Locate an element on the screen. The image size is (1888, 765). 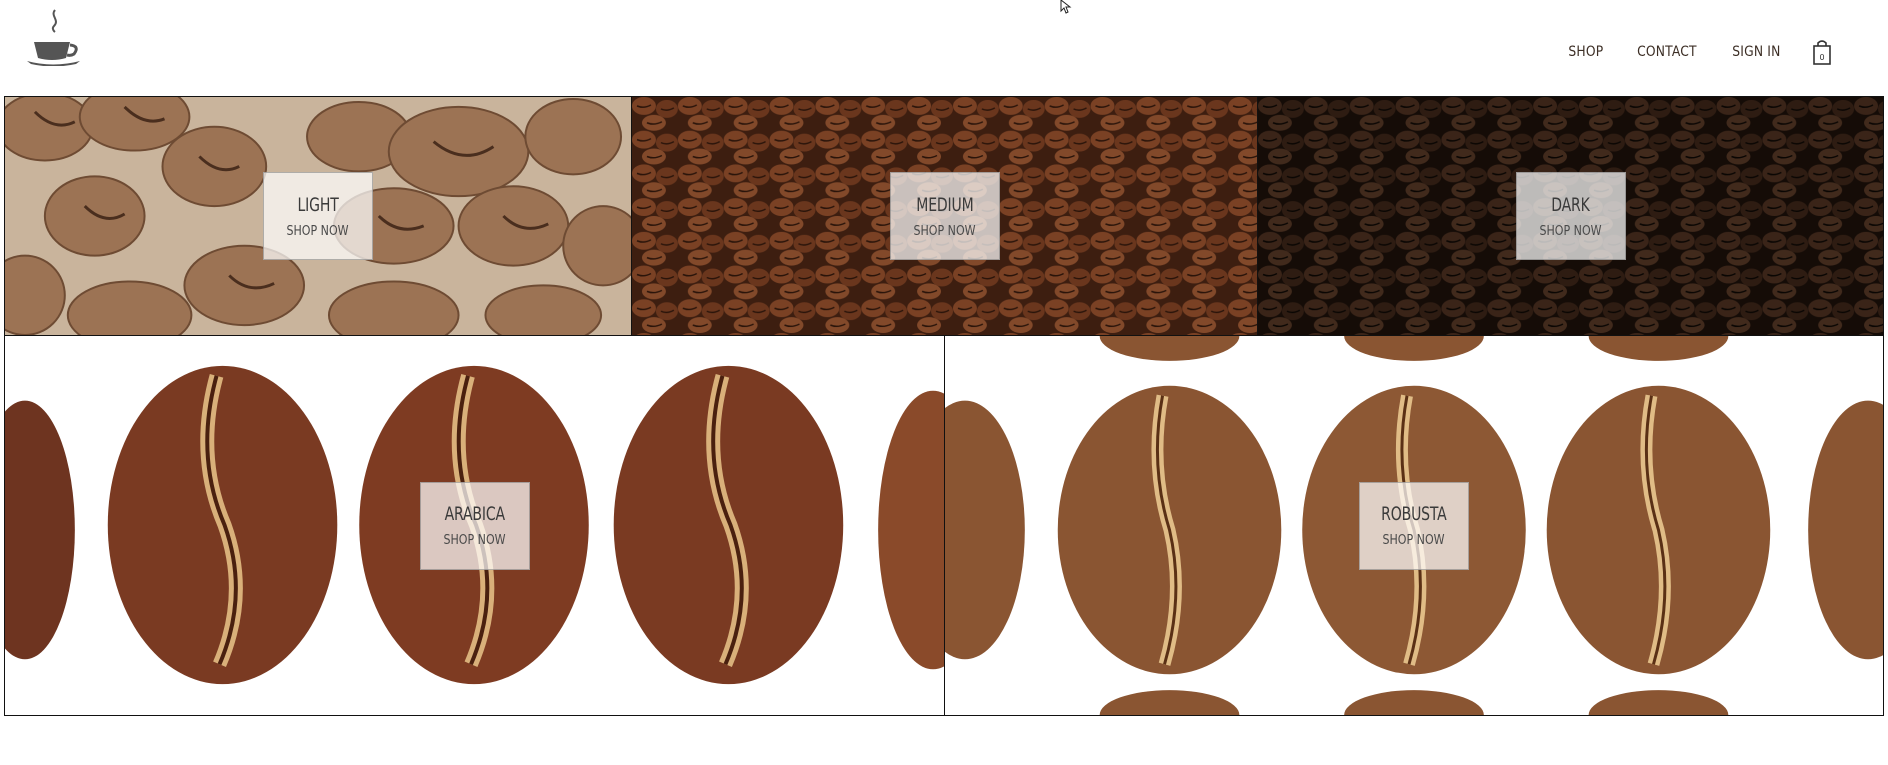
main-nav: SHOP CONTACT SIGN IN 0 is located at coordinates (1686, 52).